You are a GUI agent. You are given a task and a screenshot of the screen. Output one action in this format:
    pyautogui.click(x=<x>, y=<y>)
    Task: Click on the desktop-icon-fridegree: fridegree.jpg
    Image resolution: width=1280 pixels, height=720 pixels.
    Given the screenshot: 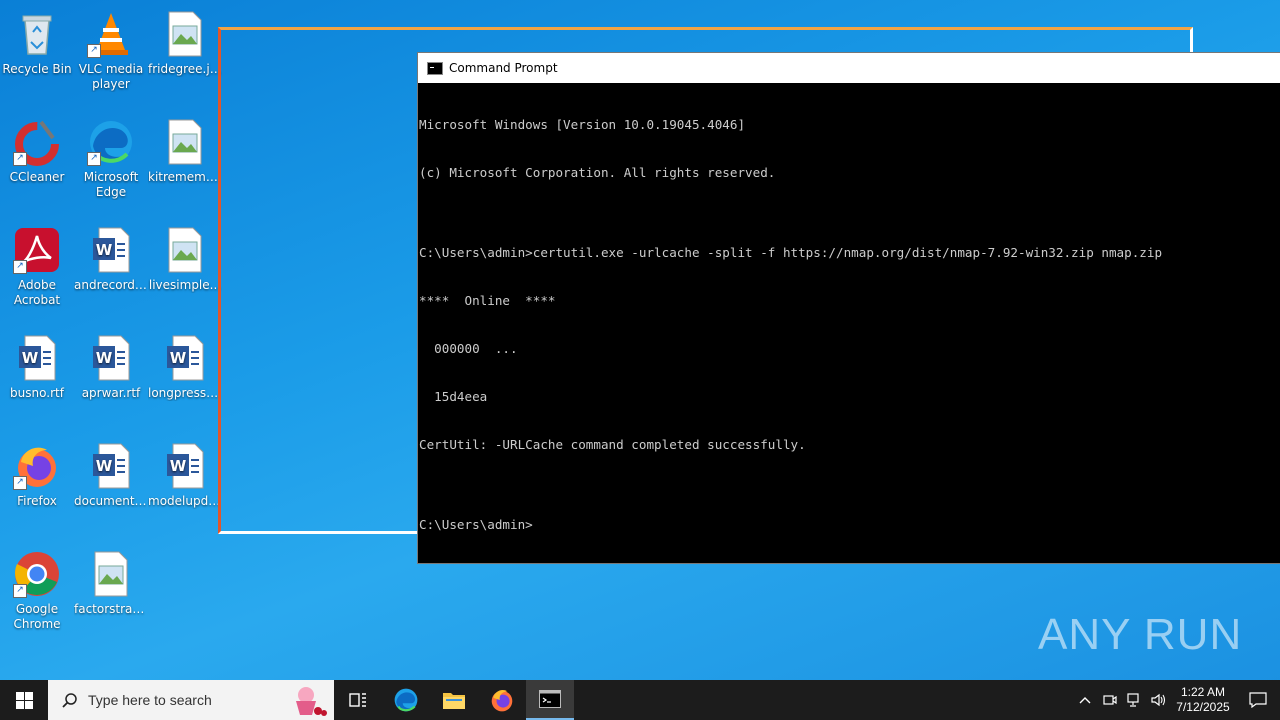 What is the action you would take?
    pyautogui.click(x=185, y=40)
    